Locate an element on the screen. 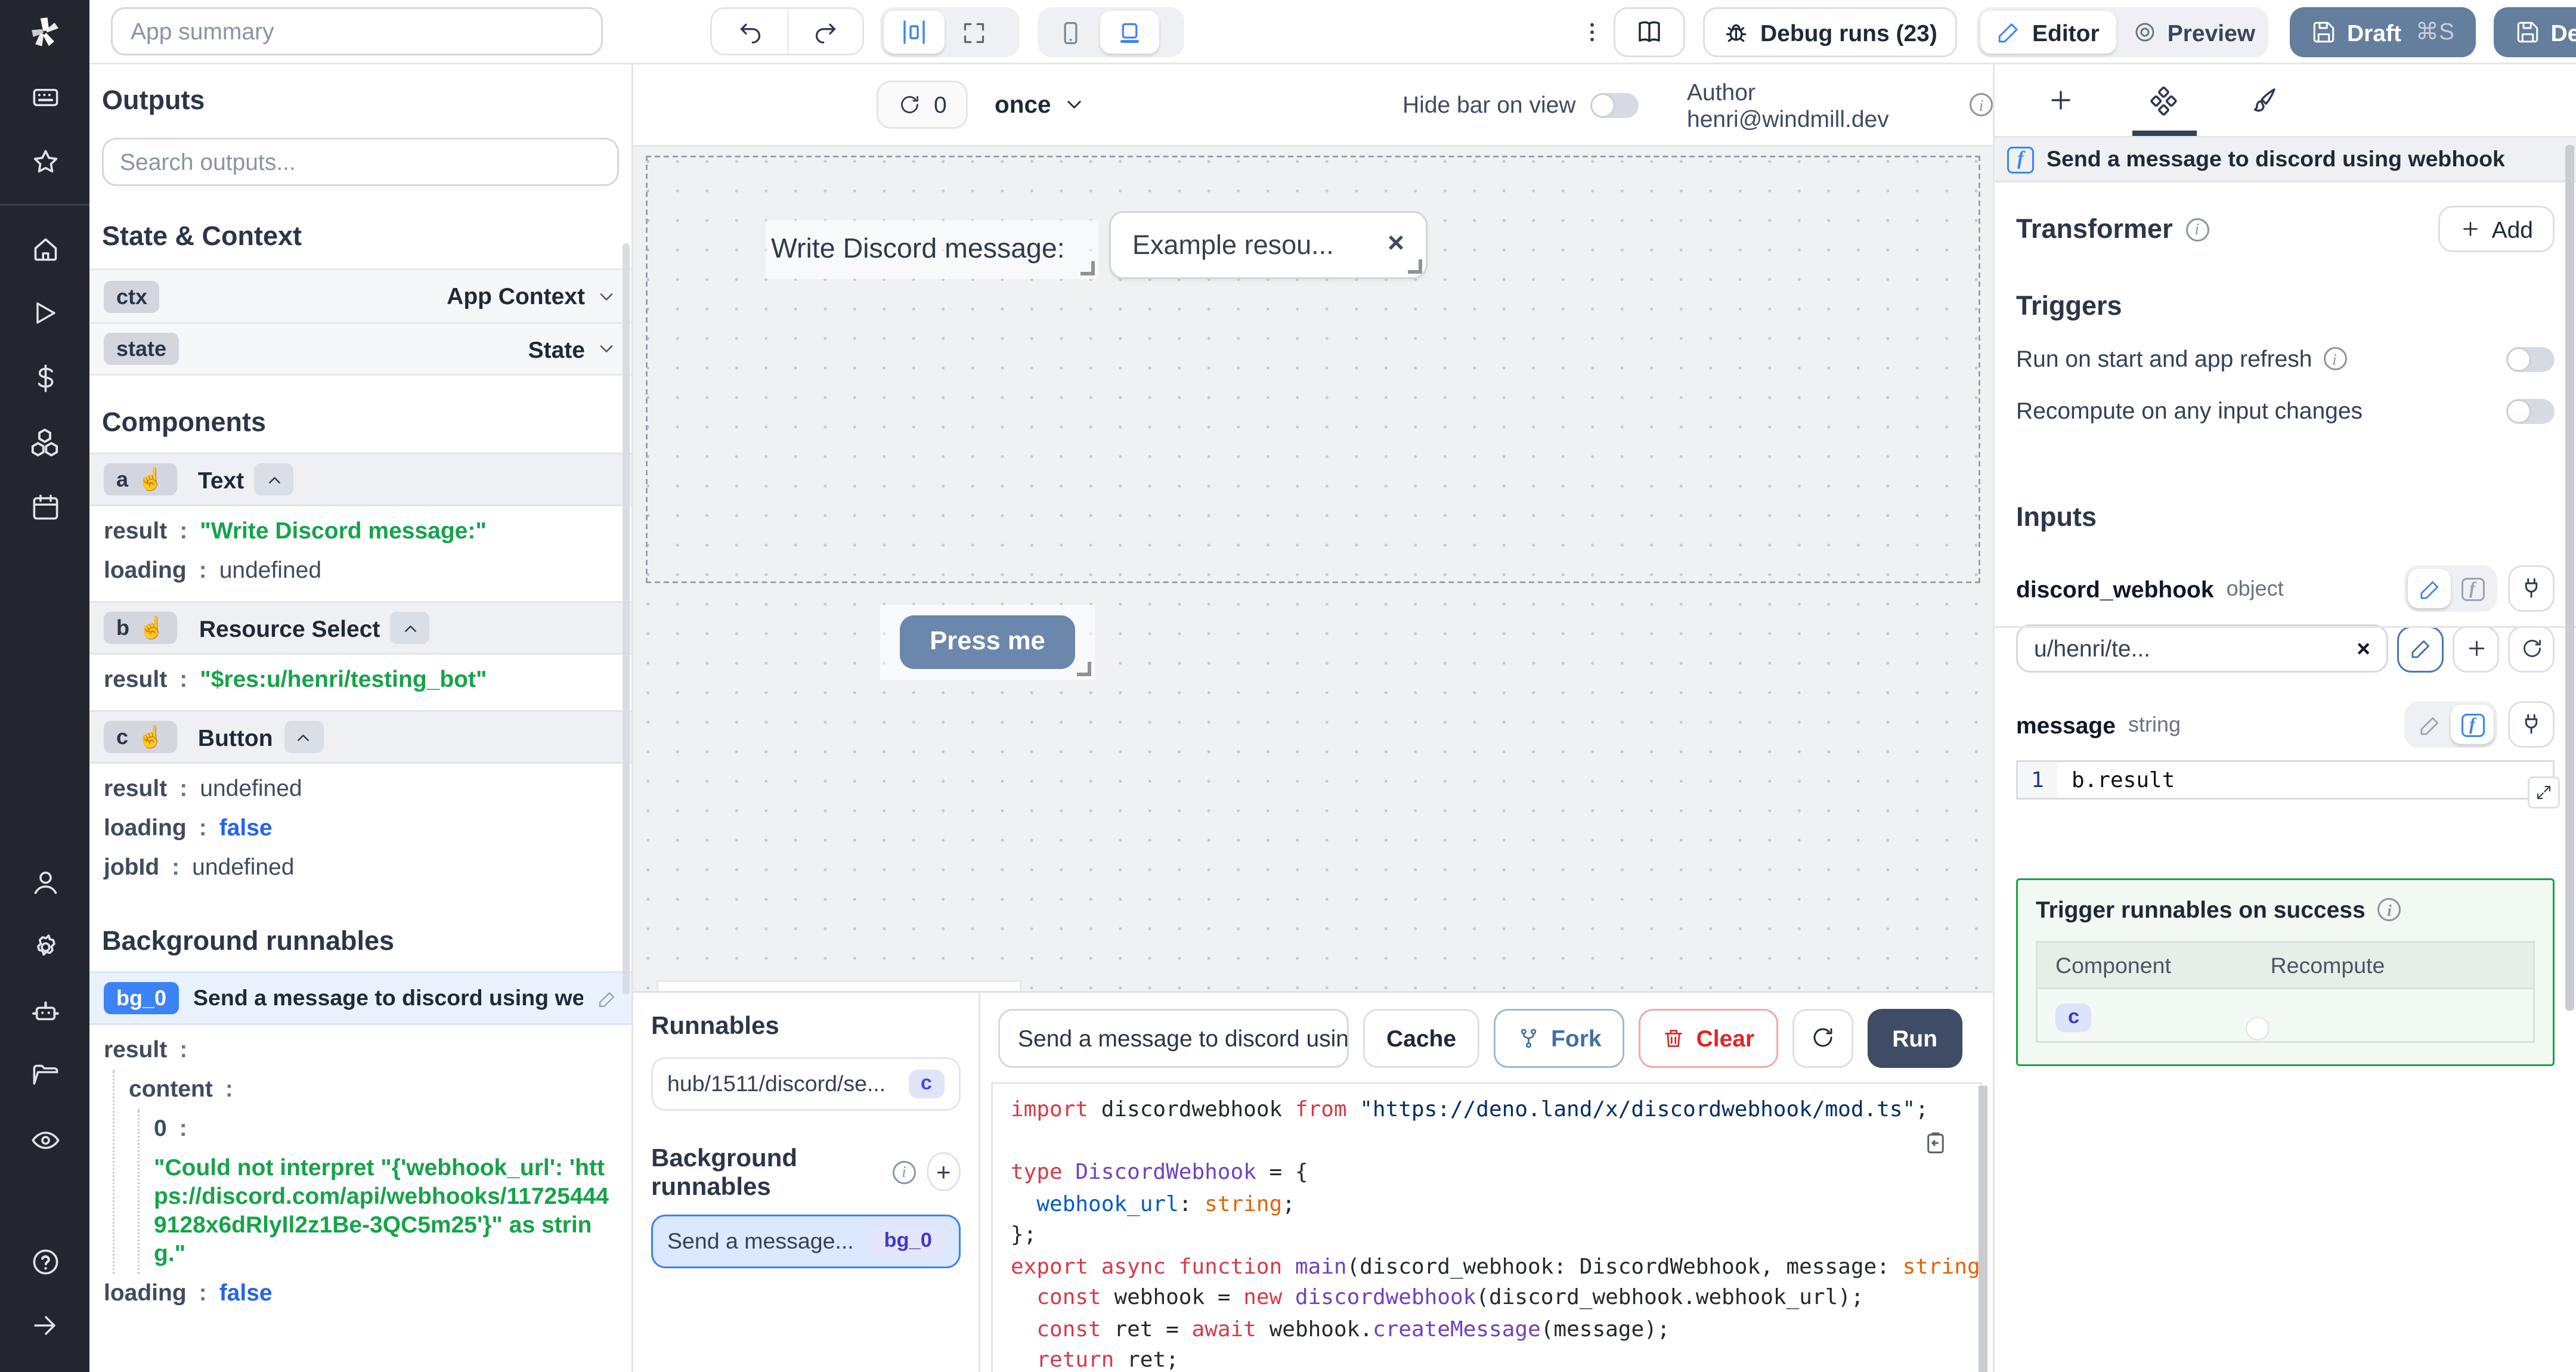 The image size is (2576, 1372). add-transformer-button: Add is located at coordinates (2497, 229).